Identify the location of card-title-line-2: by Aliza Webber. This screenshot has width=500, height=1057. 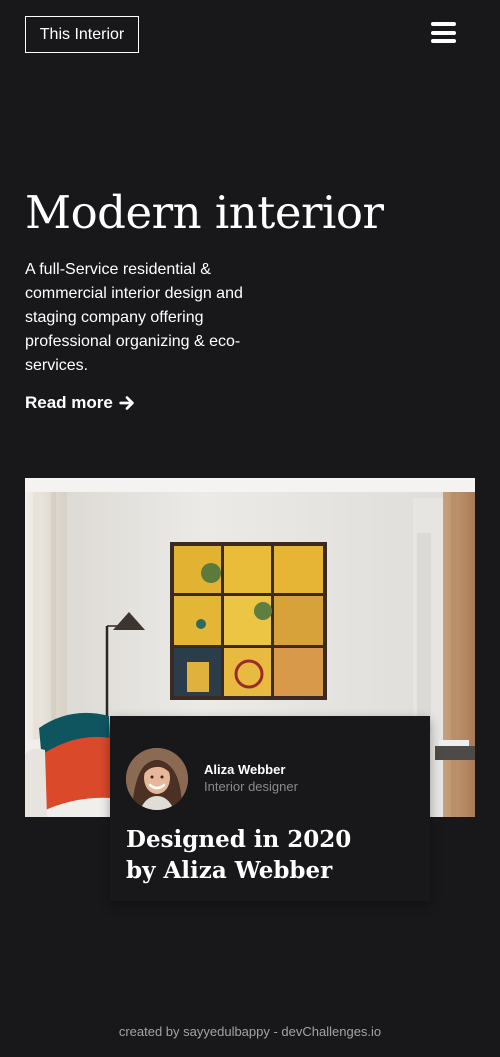
(229, 870).